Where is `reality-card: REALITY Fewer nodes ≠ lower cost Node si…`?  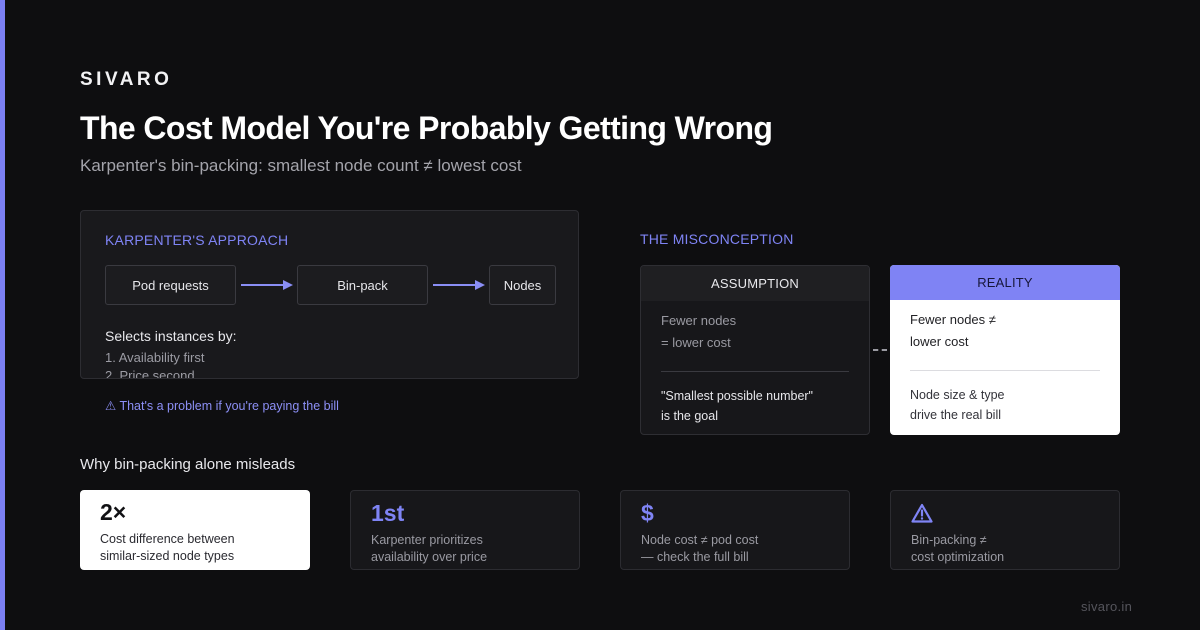 reality-card: REALITY Fewer nodes ≠ lower cost Node si… is located at coordinates (1005, 350).